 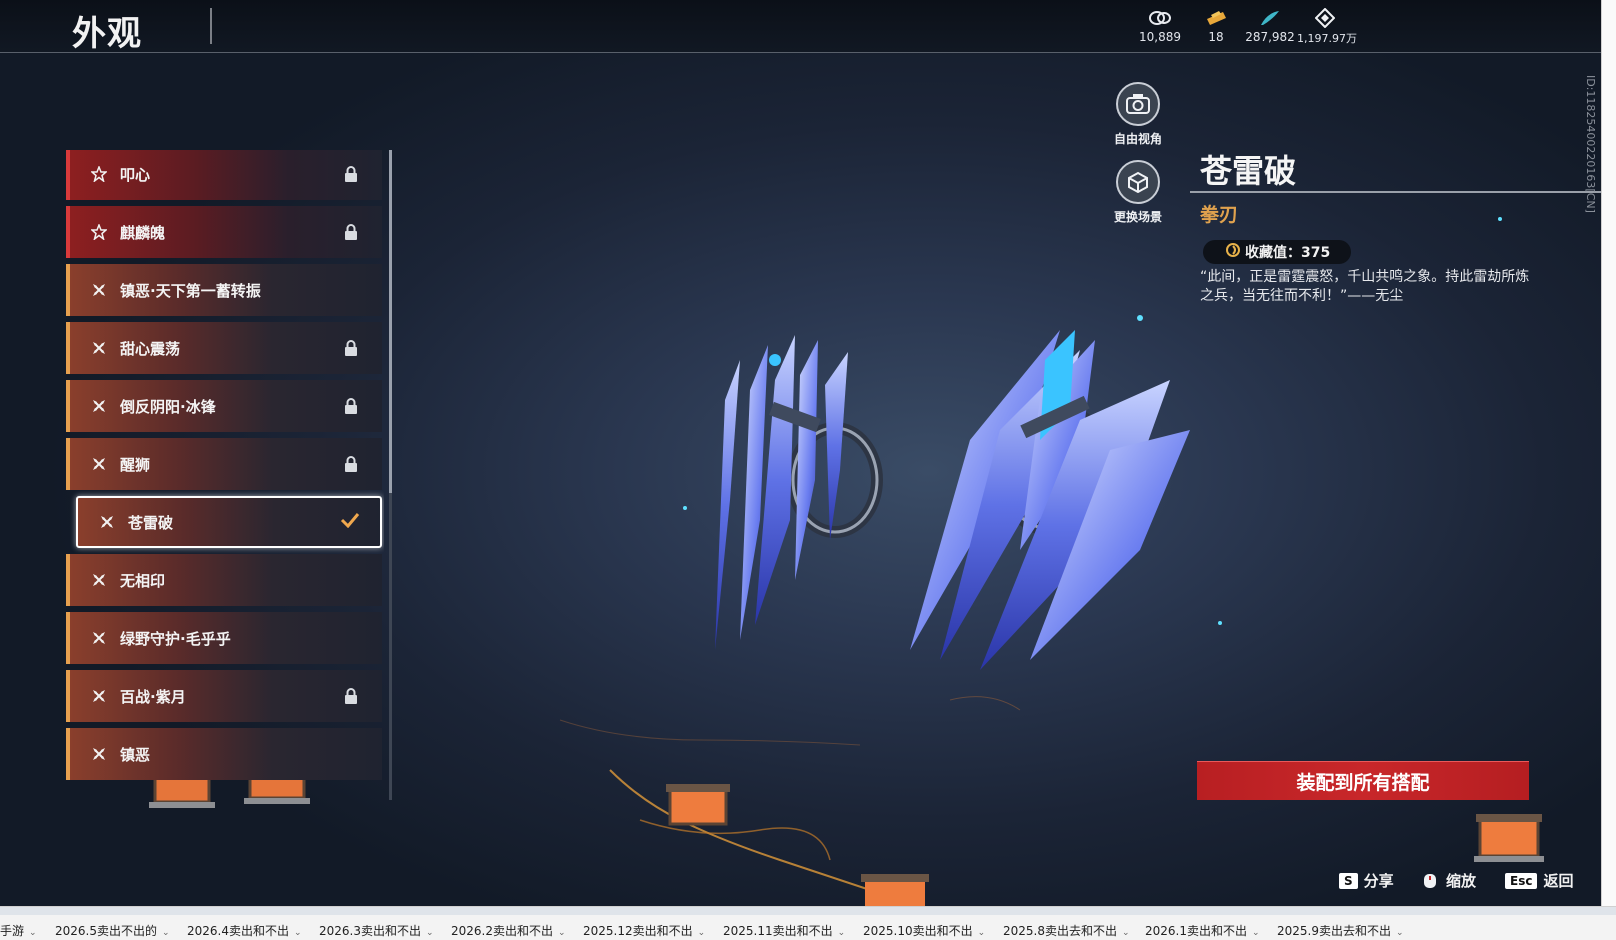 What do you see at coordinates (390, 321) in the screenshot?
I see `scrollbar-thumb` at bounding box center [390, 321].